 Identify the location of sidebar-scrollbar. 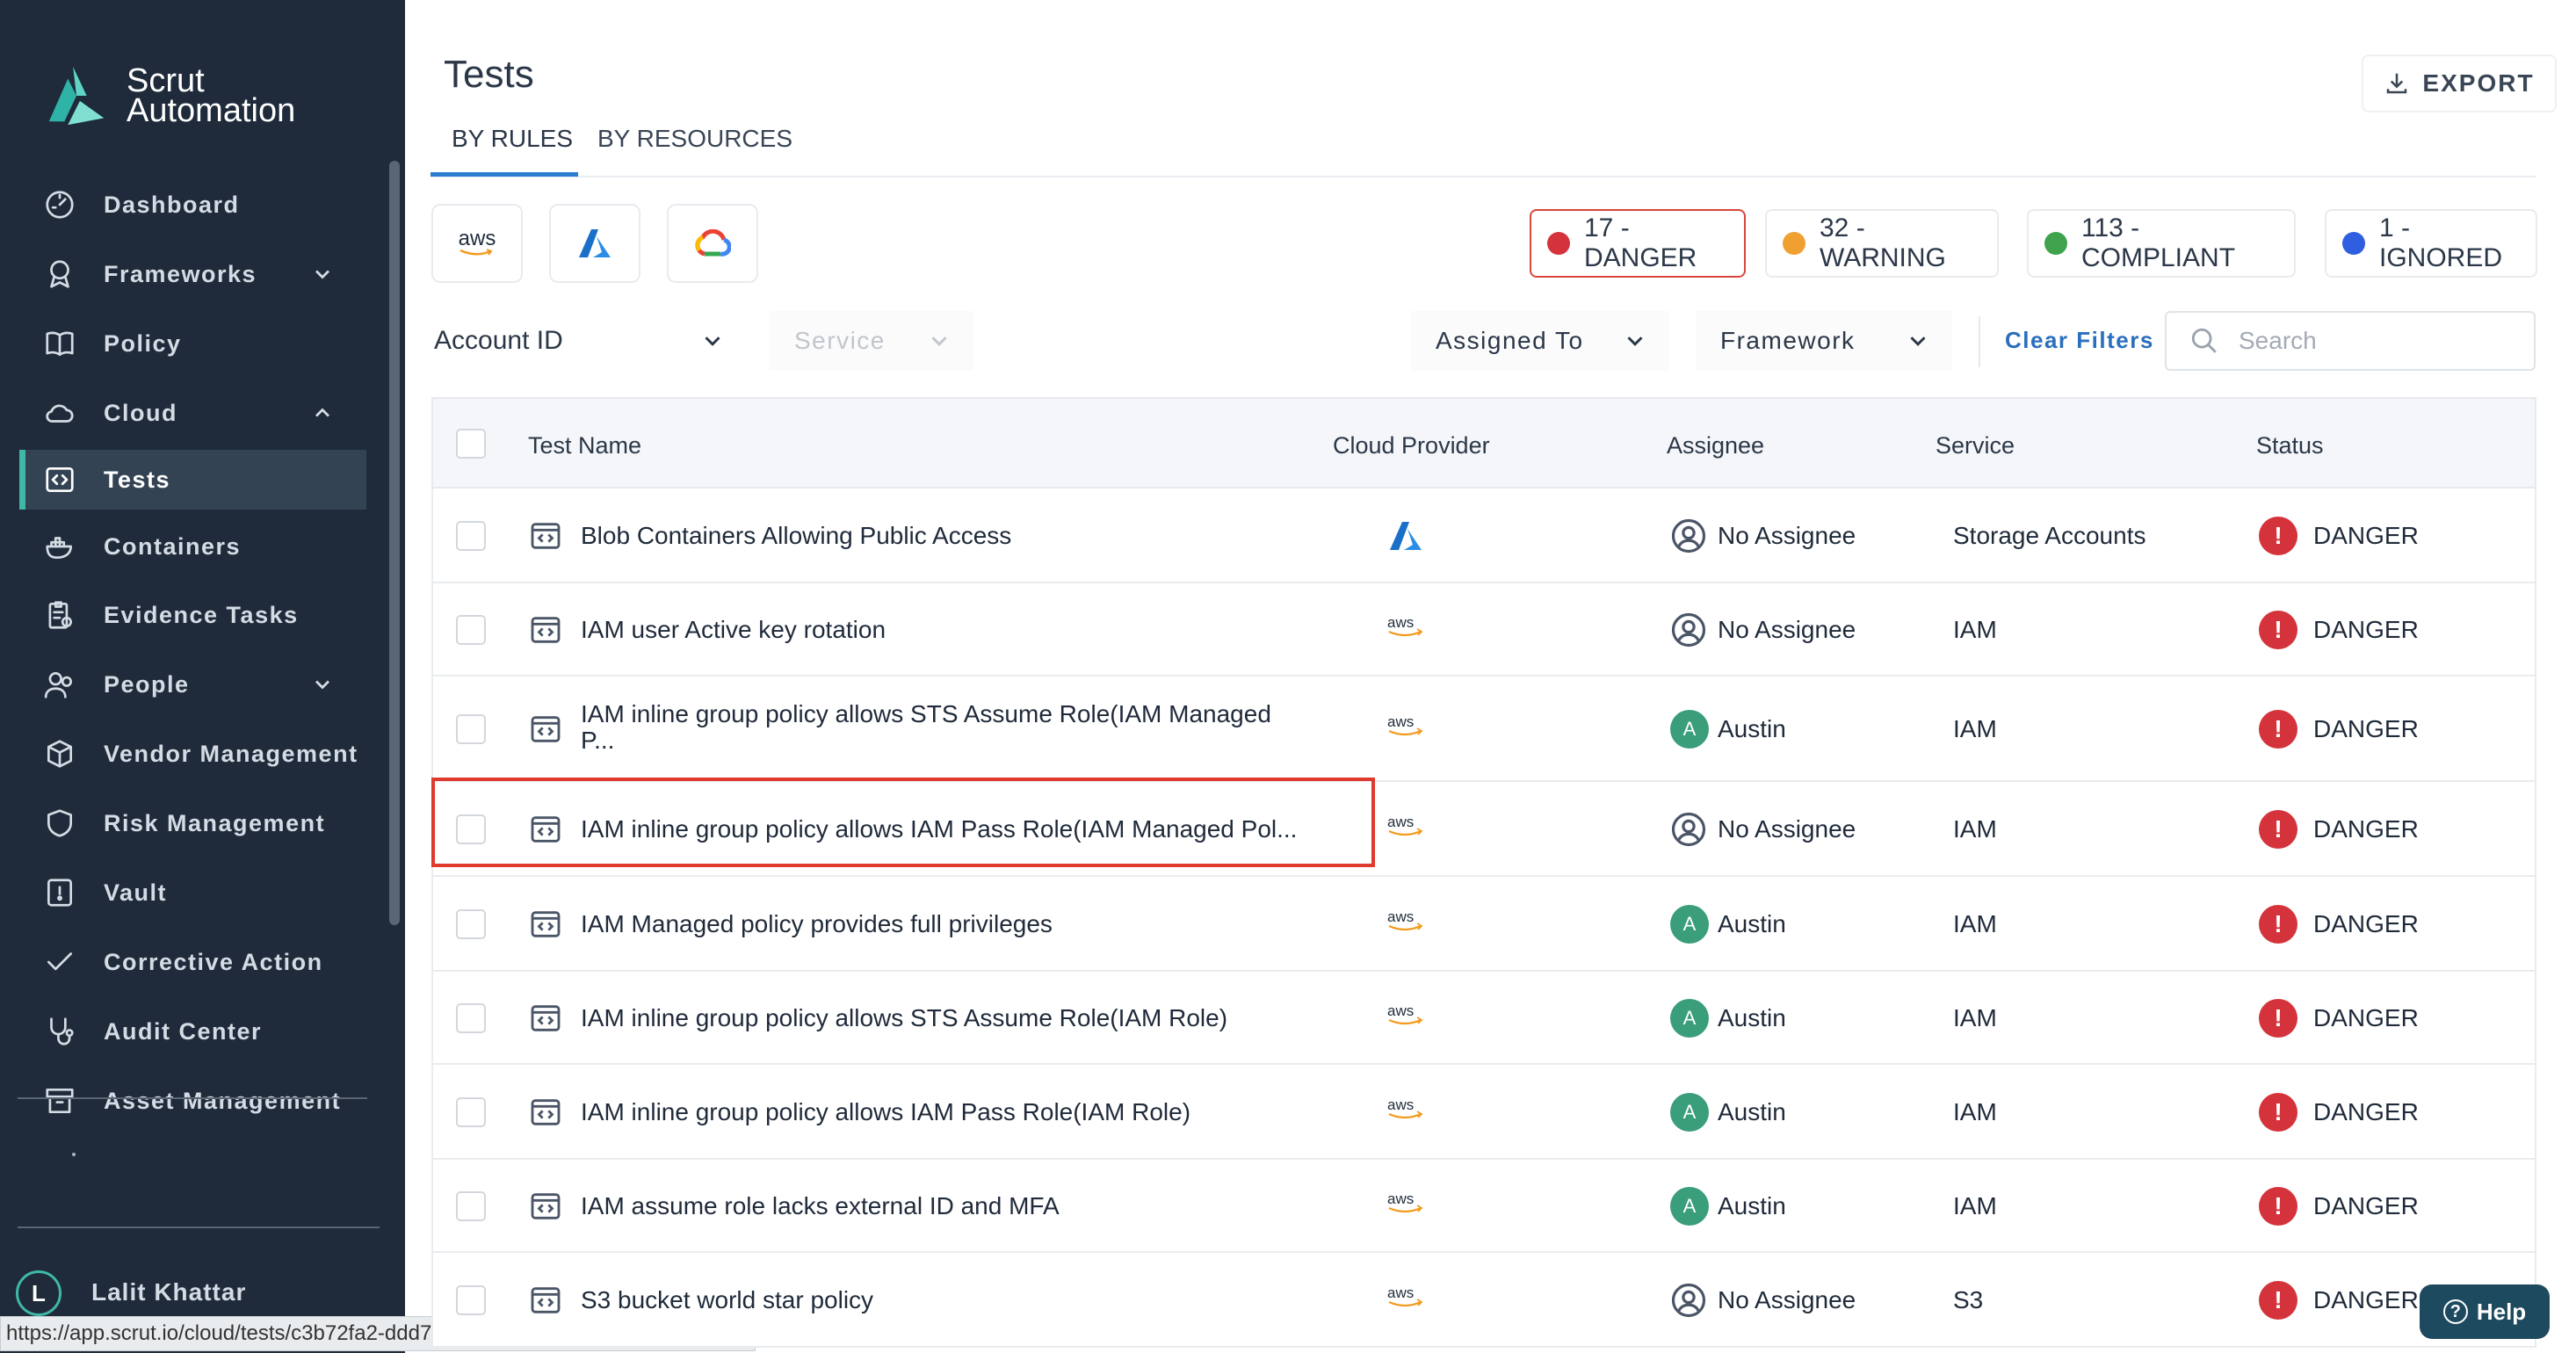
(394, 543).